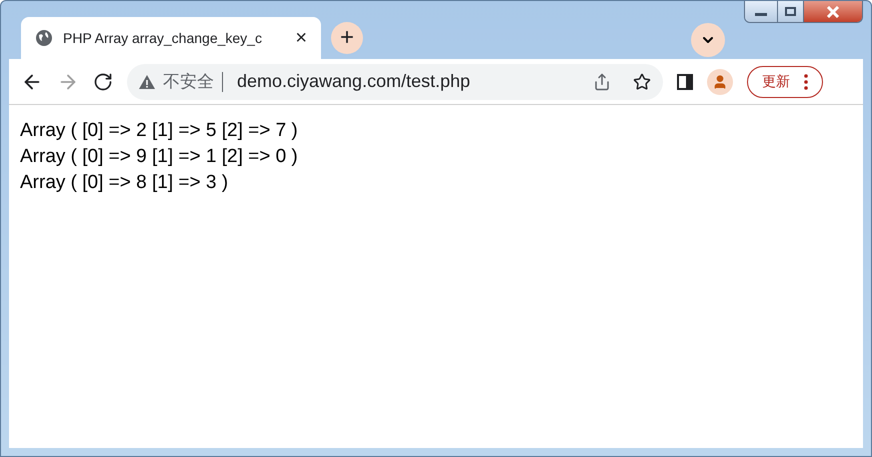 This screenshot has height=457, width=872. I want to click on star-icon, so click(642, 81).